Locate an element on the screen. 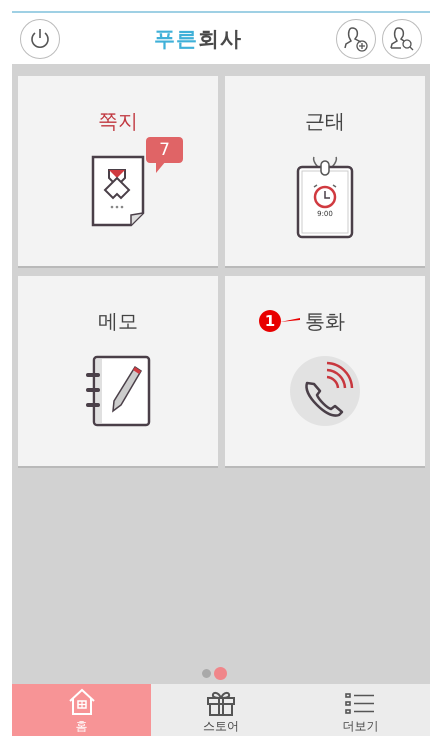 The height and width of the screenshot is (744, 440). letter-icon is located at coordinates (118, 191).